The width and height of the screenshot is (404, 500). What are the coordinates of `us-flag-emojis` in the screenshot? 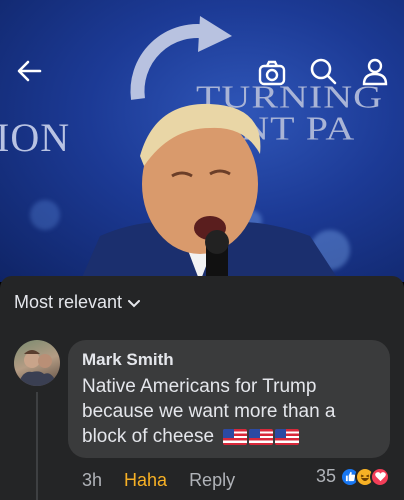 It's located at (261, 436).